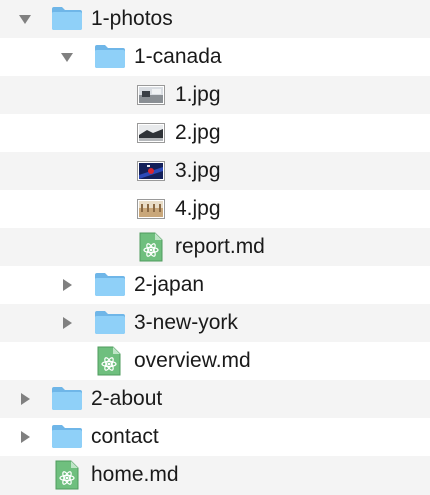  Describe the element at coordinates (215, 19) in the screenshot. I see `tree-row-1-photos: 1-photos` at that location.